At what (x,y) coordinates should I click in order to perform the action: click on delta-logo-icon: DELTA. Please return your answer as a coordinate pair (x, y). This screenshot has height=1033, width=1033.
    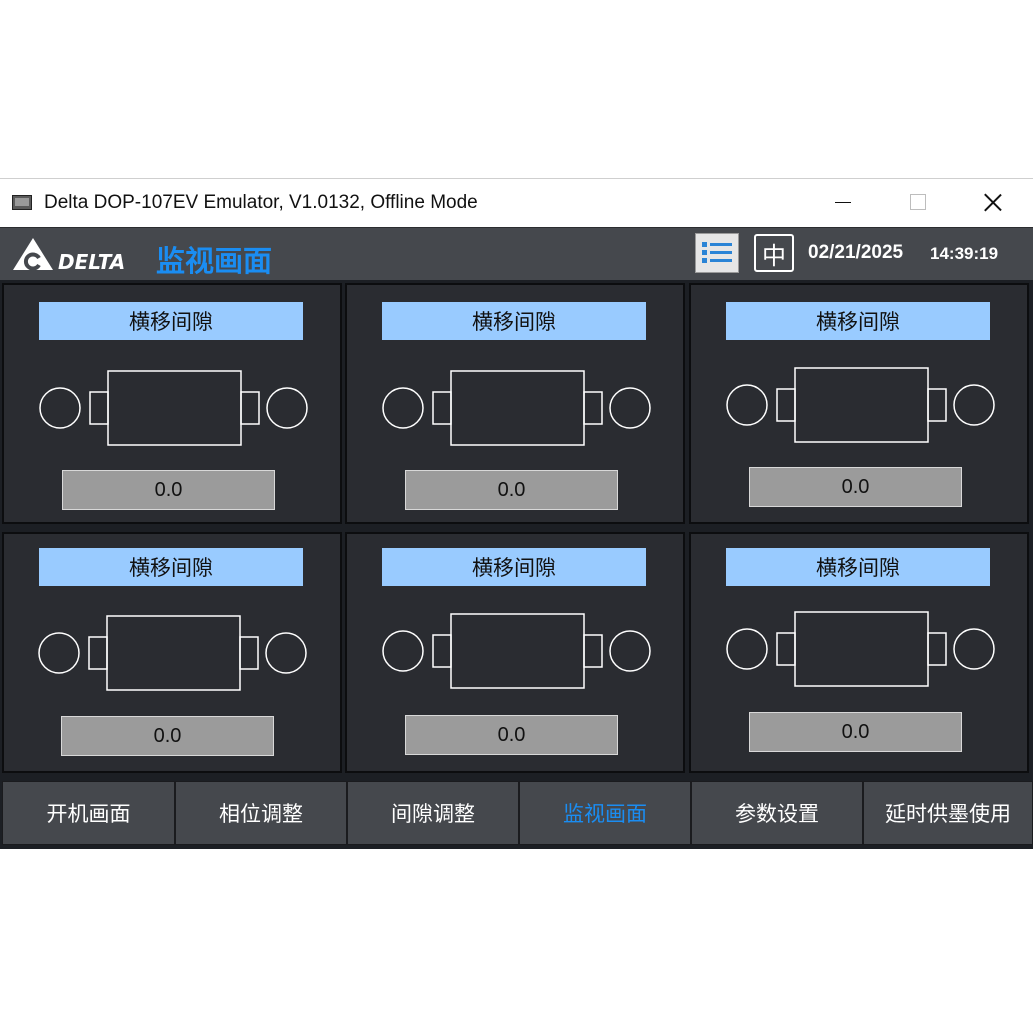
    Looking at the image, I should click on (69, 256).